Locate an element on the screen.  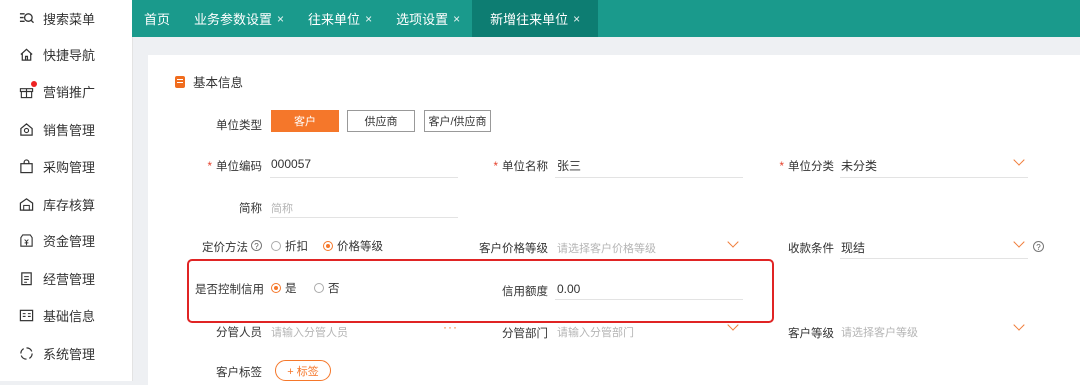
sidebar-item-quick-nav: 快捷导航 is located at coordinates (56, 54).